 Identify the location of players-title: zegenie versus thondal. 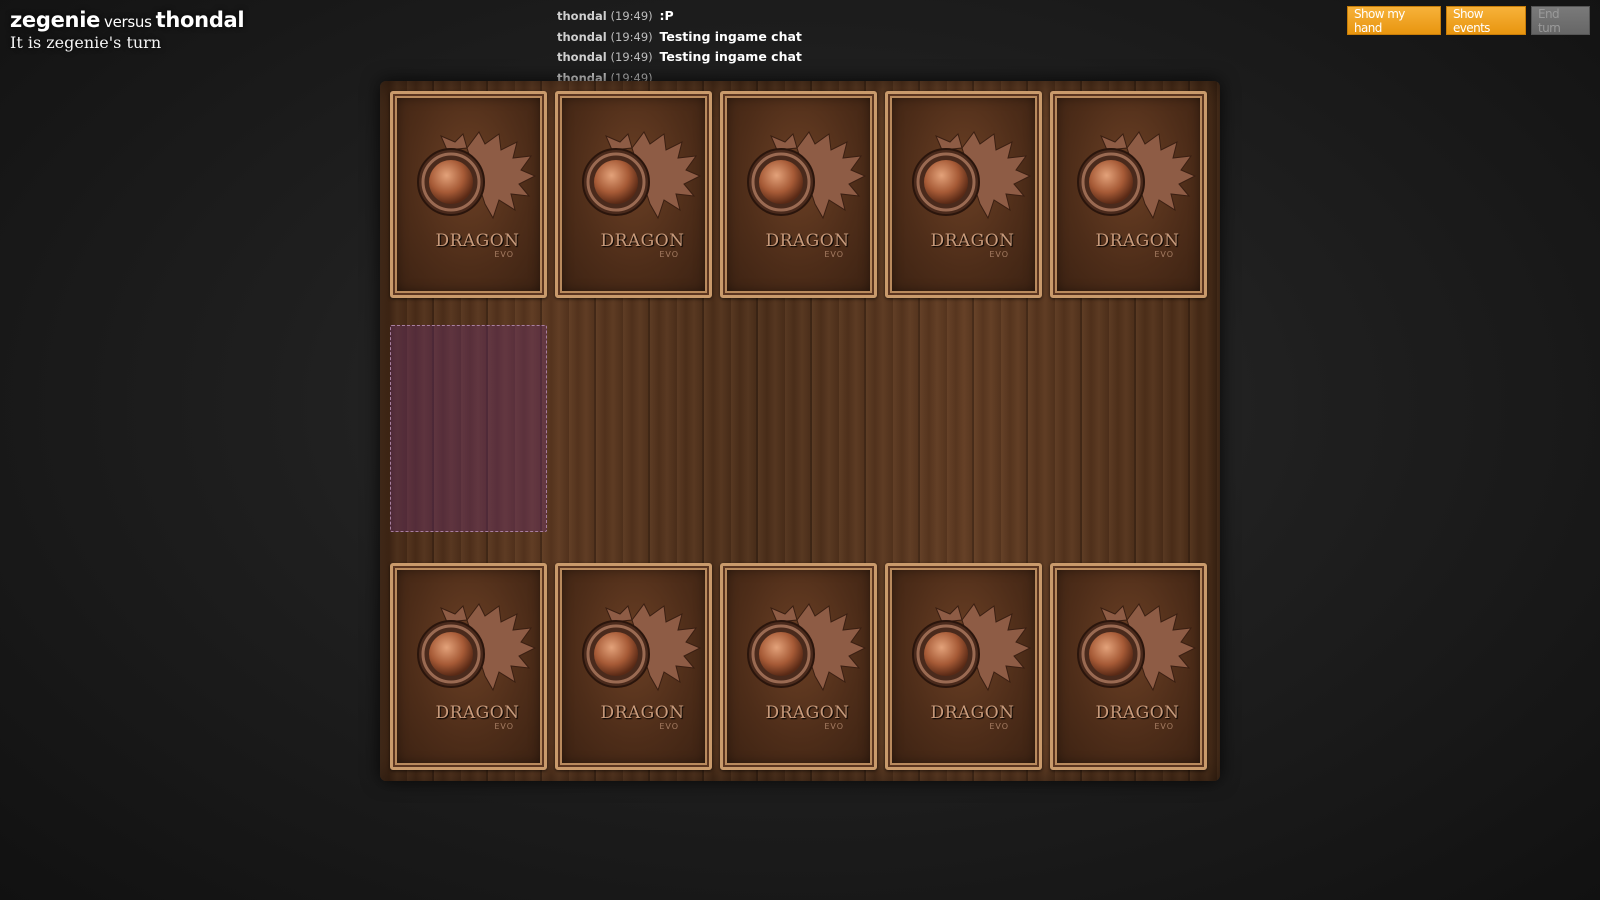
(127, 20).